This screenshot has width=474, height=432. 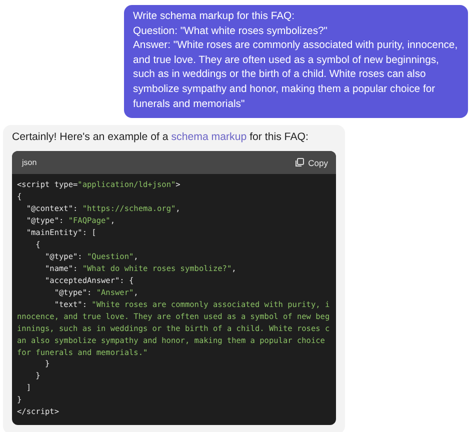 I want to click on schema-link: schema markup, so click(x=209, y=137).